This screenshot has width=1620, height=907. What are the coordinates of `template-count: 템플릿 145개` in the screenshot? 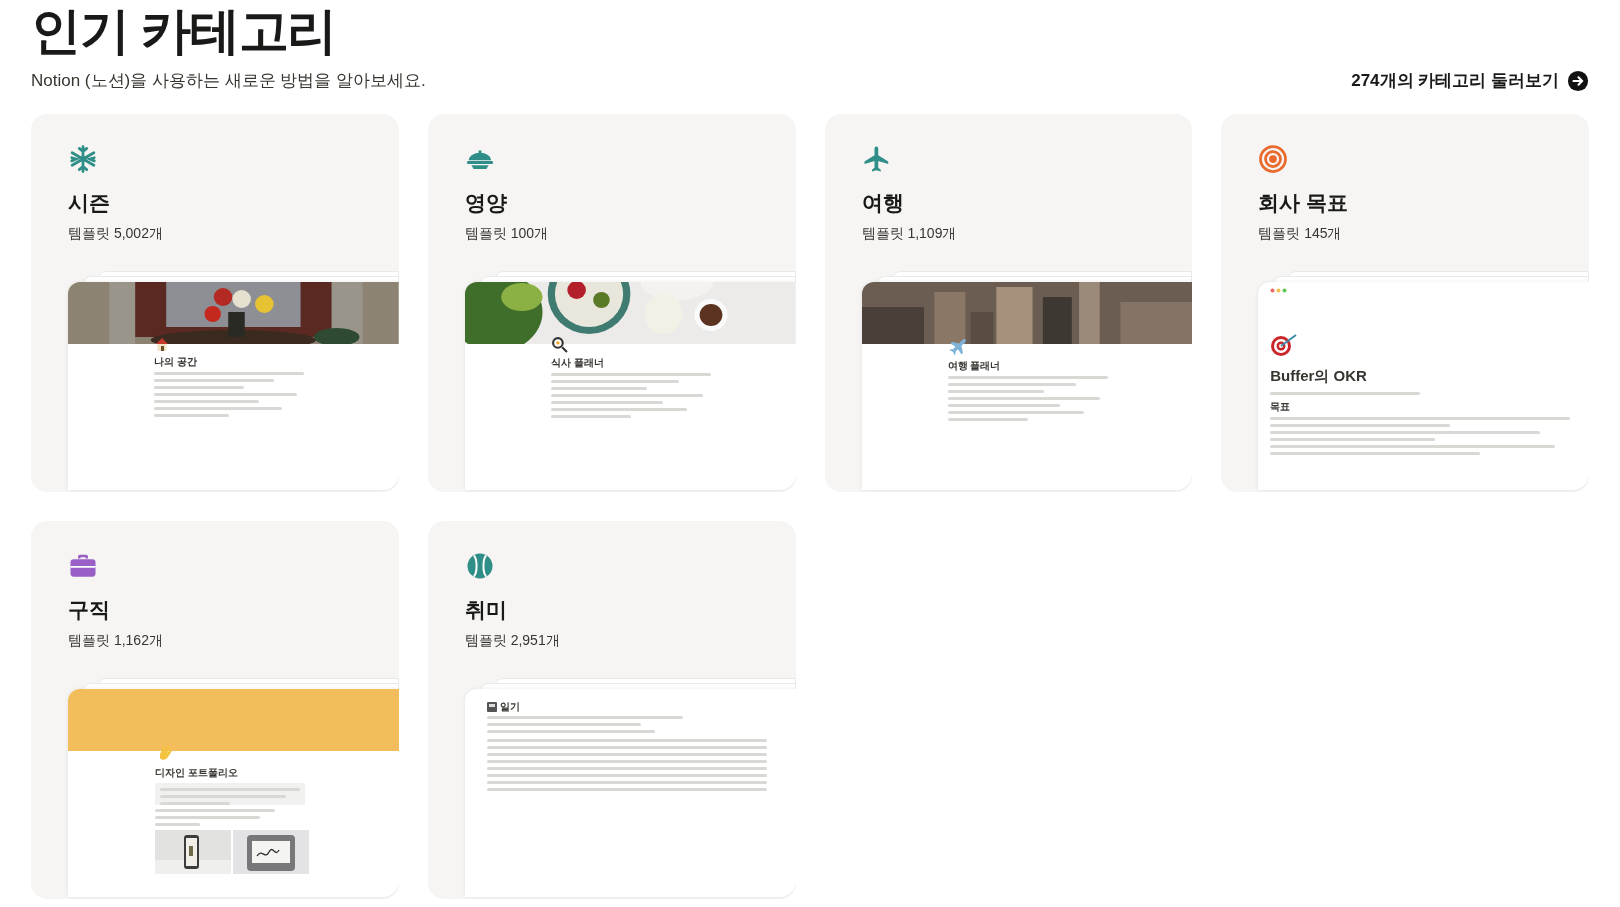 It's located at (1300, 233).